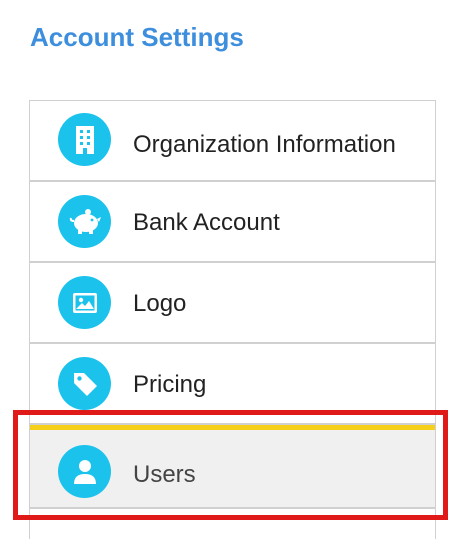 The height and width of the screenshot is (539, 461). I want to click on user-icon, so click(84, 471).